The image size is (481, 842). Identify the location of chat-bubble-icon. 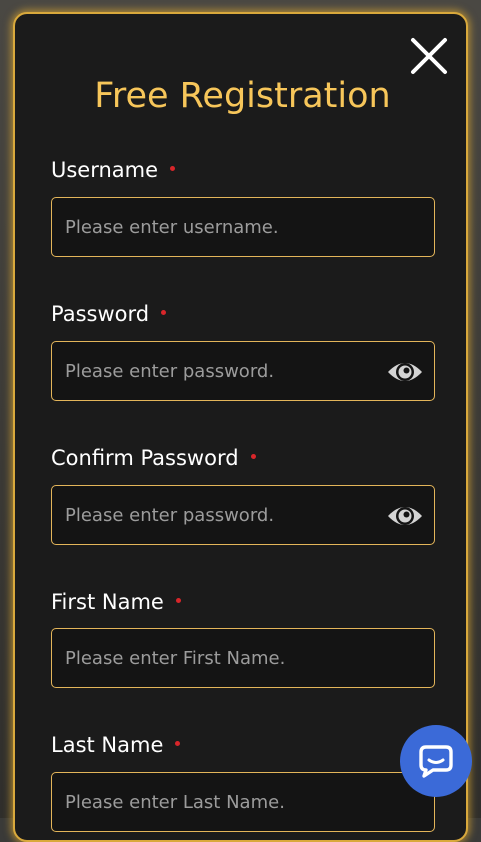
(436, 761).